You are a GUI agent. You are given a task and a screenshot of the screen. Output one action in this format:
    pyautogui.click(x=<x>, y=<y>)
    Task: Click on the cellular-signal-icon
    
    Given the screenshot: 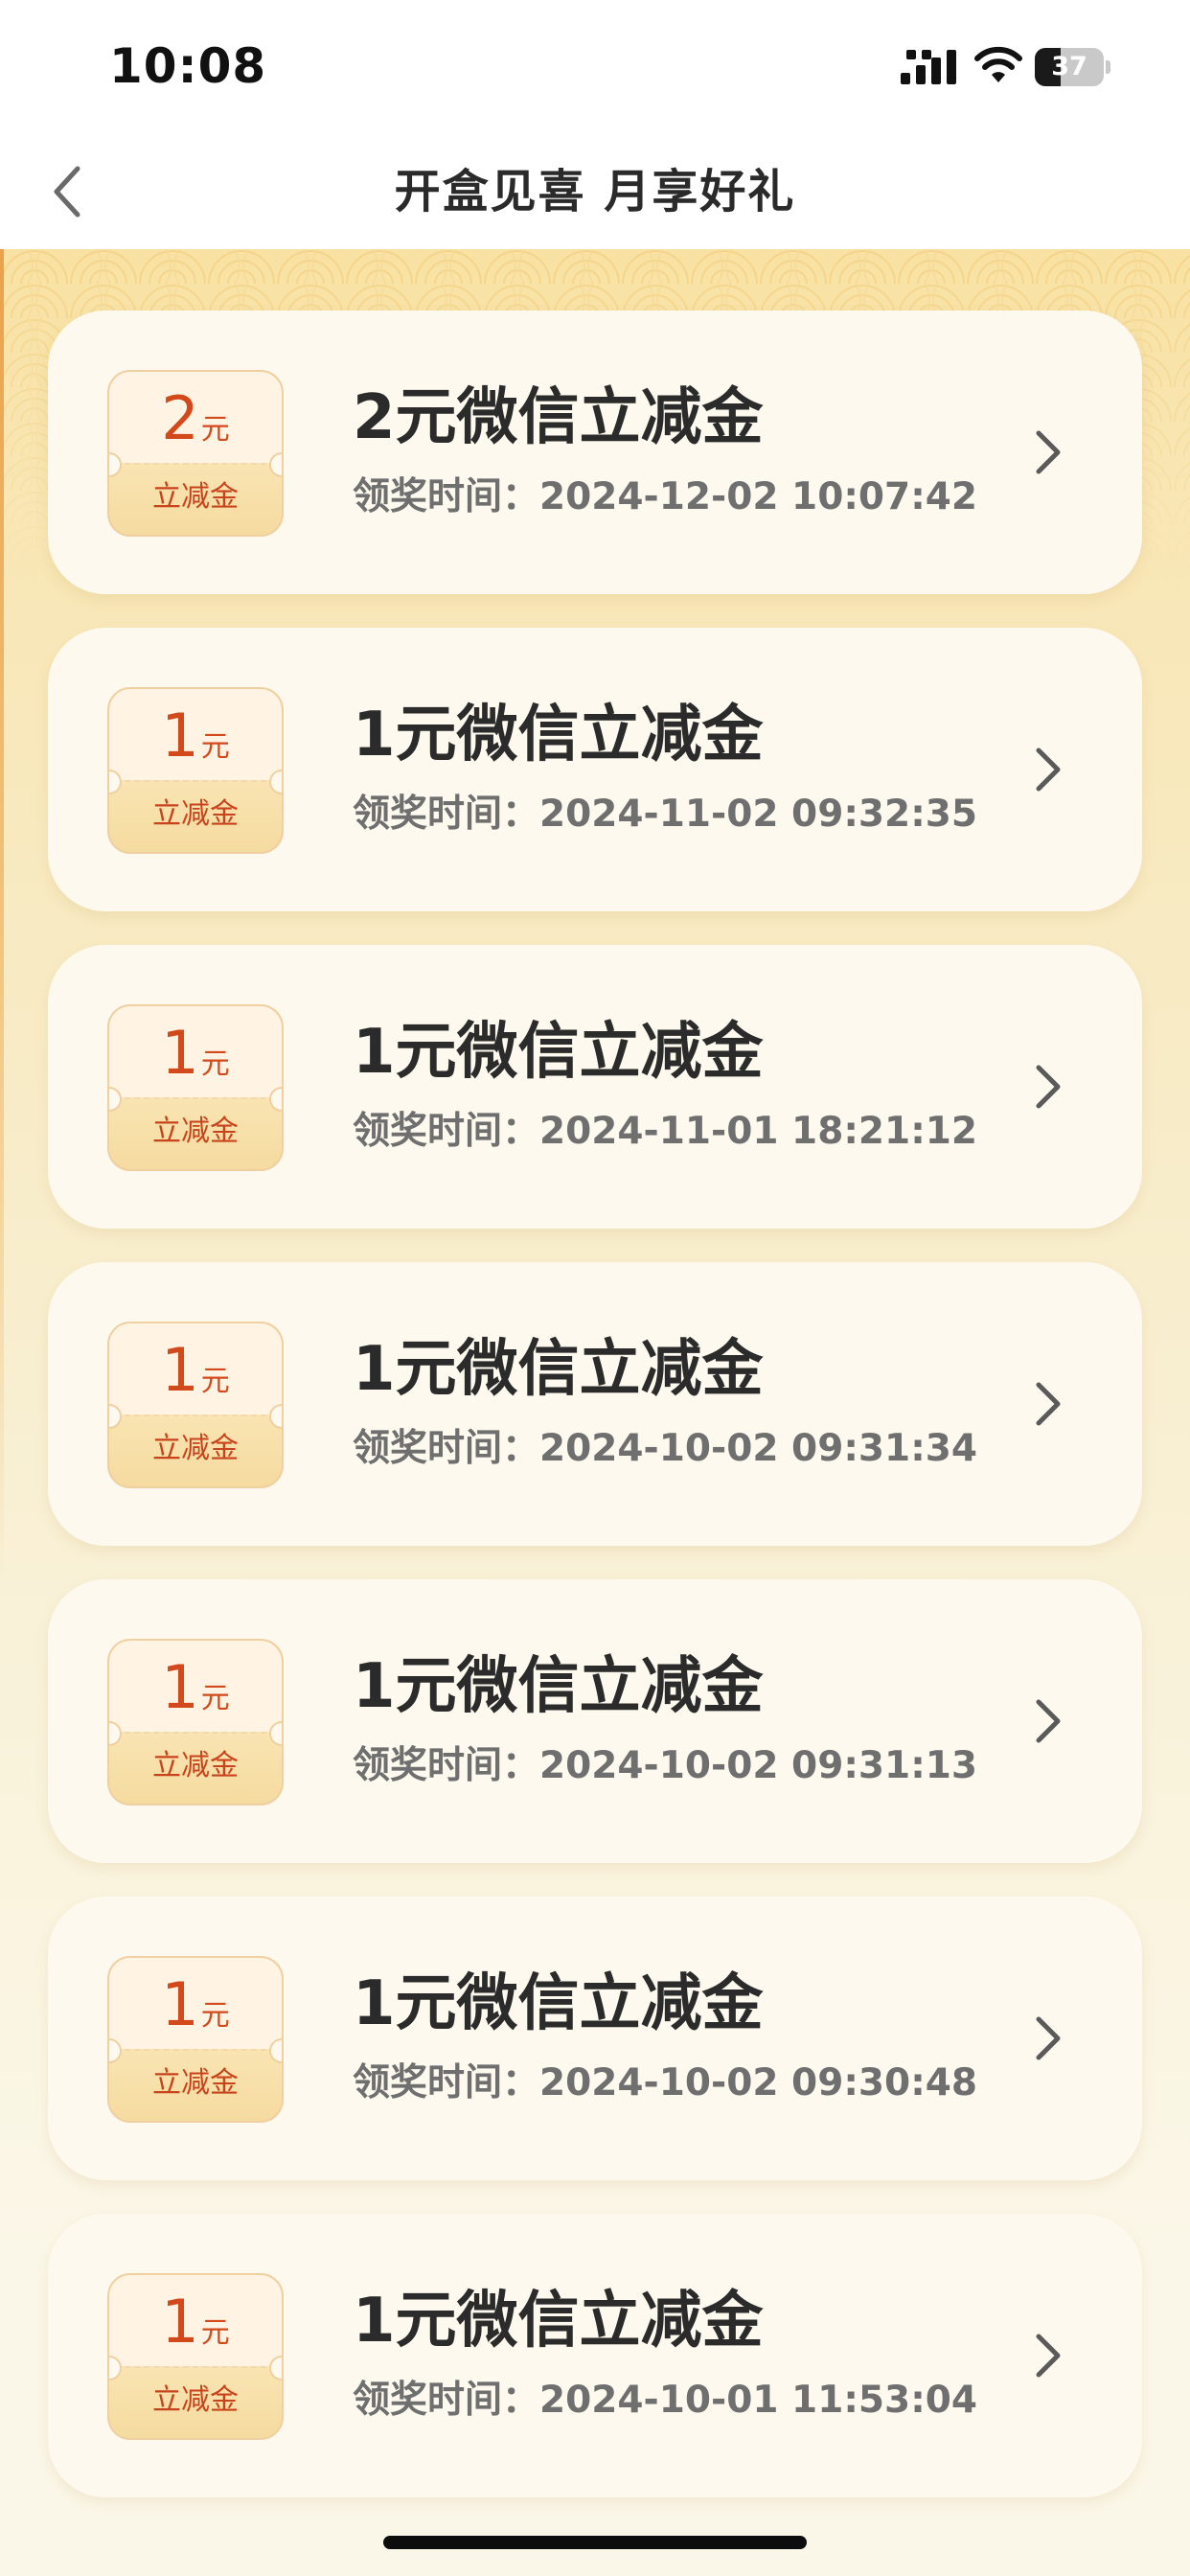 What is the action you would take?
    pyautogui.click(x=929, y=67)
    